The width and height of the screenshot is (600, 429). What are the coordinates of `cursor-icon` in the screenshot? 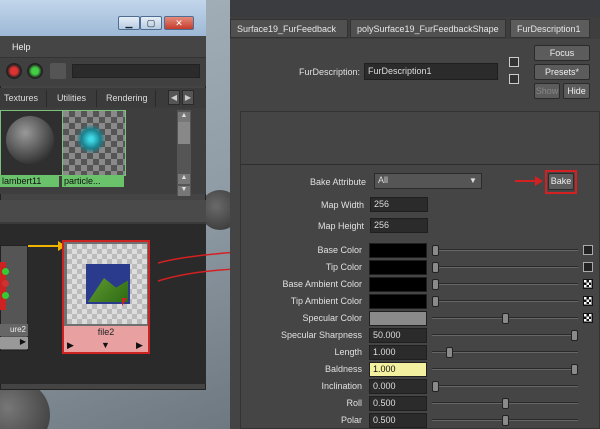 It's located at (124, 302).